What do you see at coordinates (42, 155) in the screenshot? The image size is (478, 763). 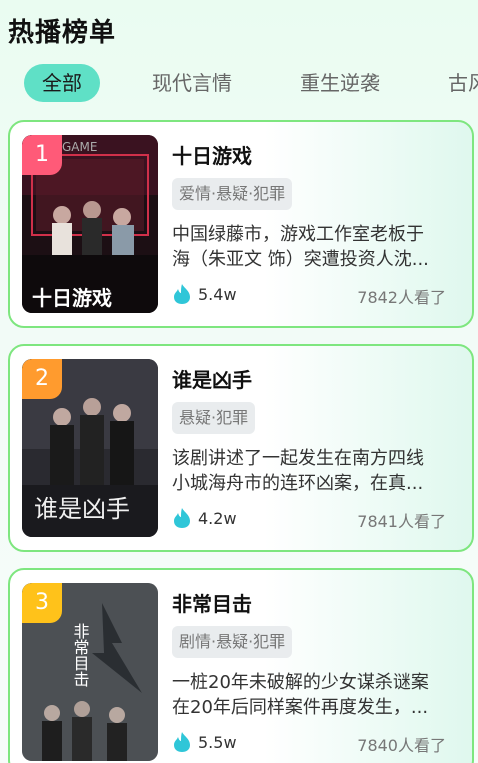 I see `rank-badge: 1` at bounding box center [42, 155].